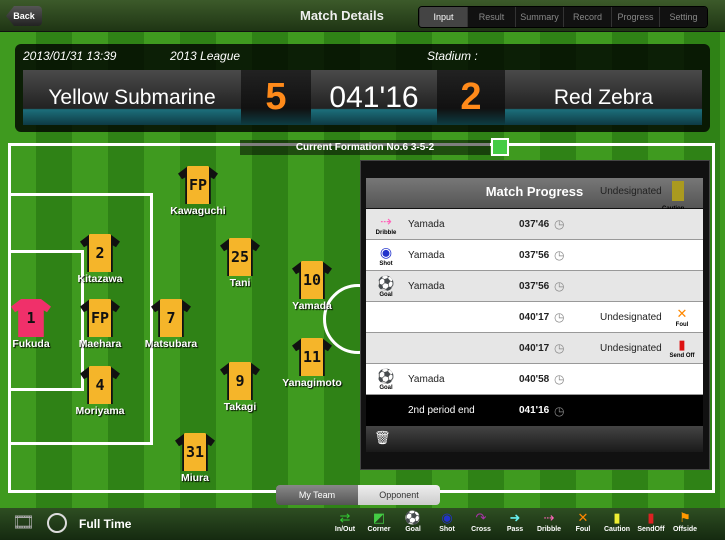 This screenshot has height=546, width=725. I want to click on progress-row: ⚽ Goal Yamada 040'58 ◷, so click(534, 379).